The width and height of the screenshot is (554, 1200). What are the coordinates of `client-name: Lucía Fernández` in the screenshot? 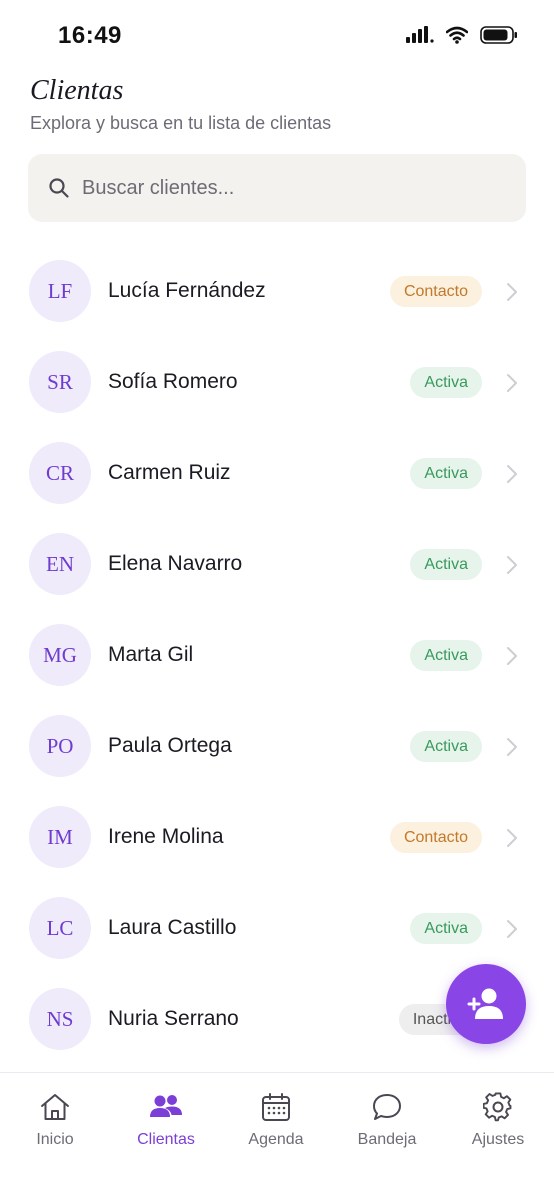 It's located at (187, 290).